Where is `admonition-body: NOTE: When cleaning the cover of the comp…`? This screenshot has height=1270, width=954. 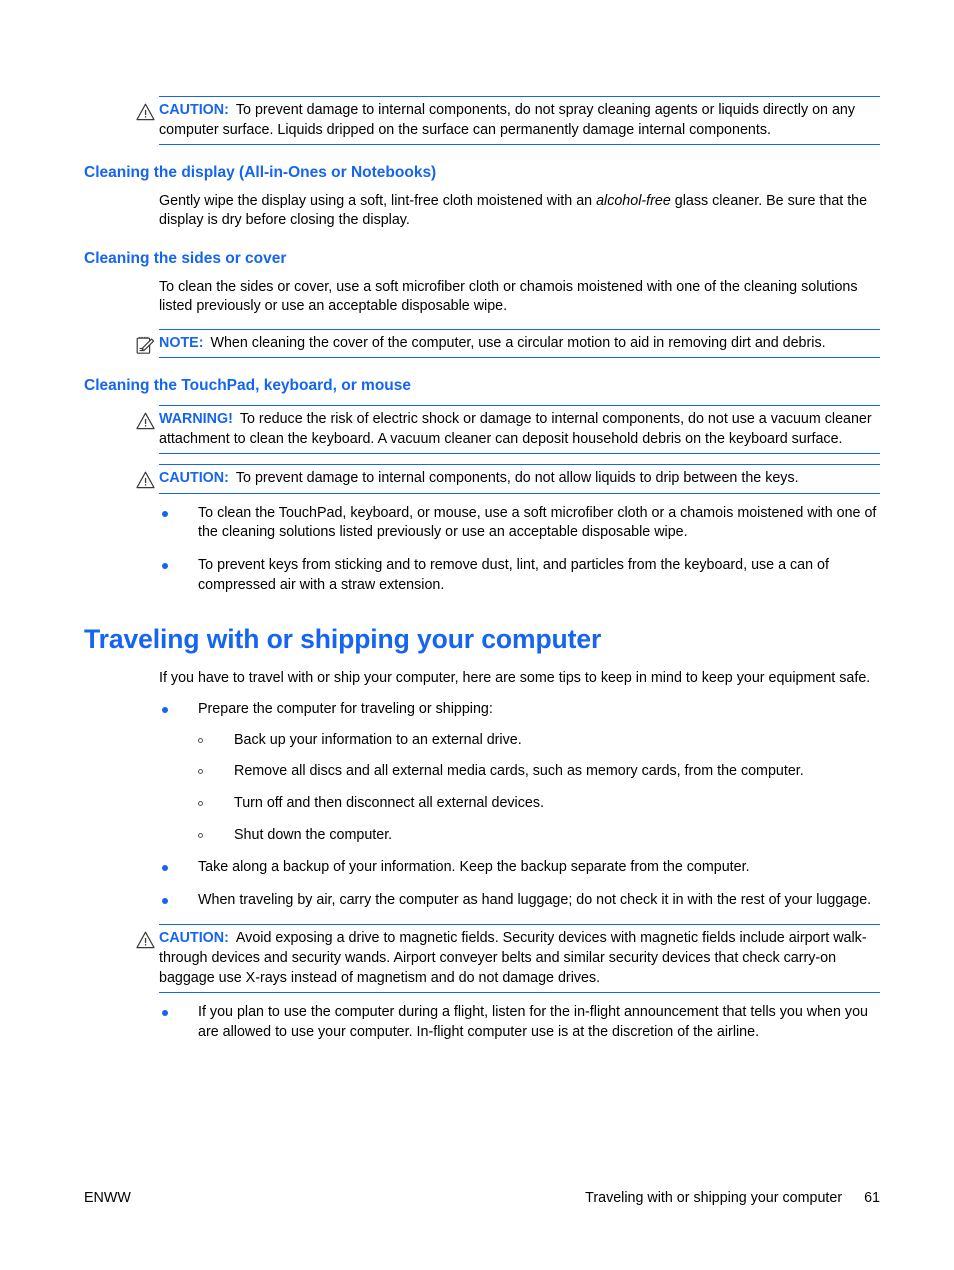
admonition-body: NOTE: When cleaning the cover of the comp… is located at coordinates (519, 344).